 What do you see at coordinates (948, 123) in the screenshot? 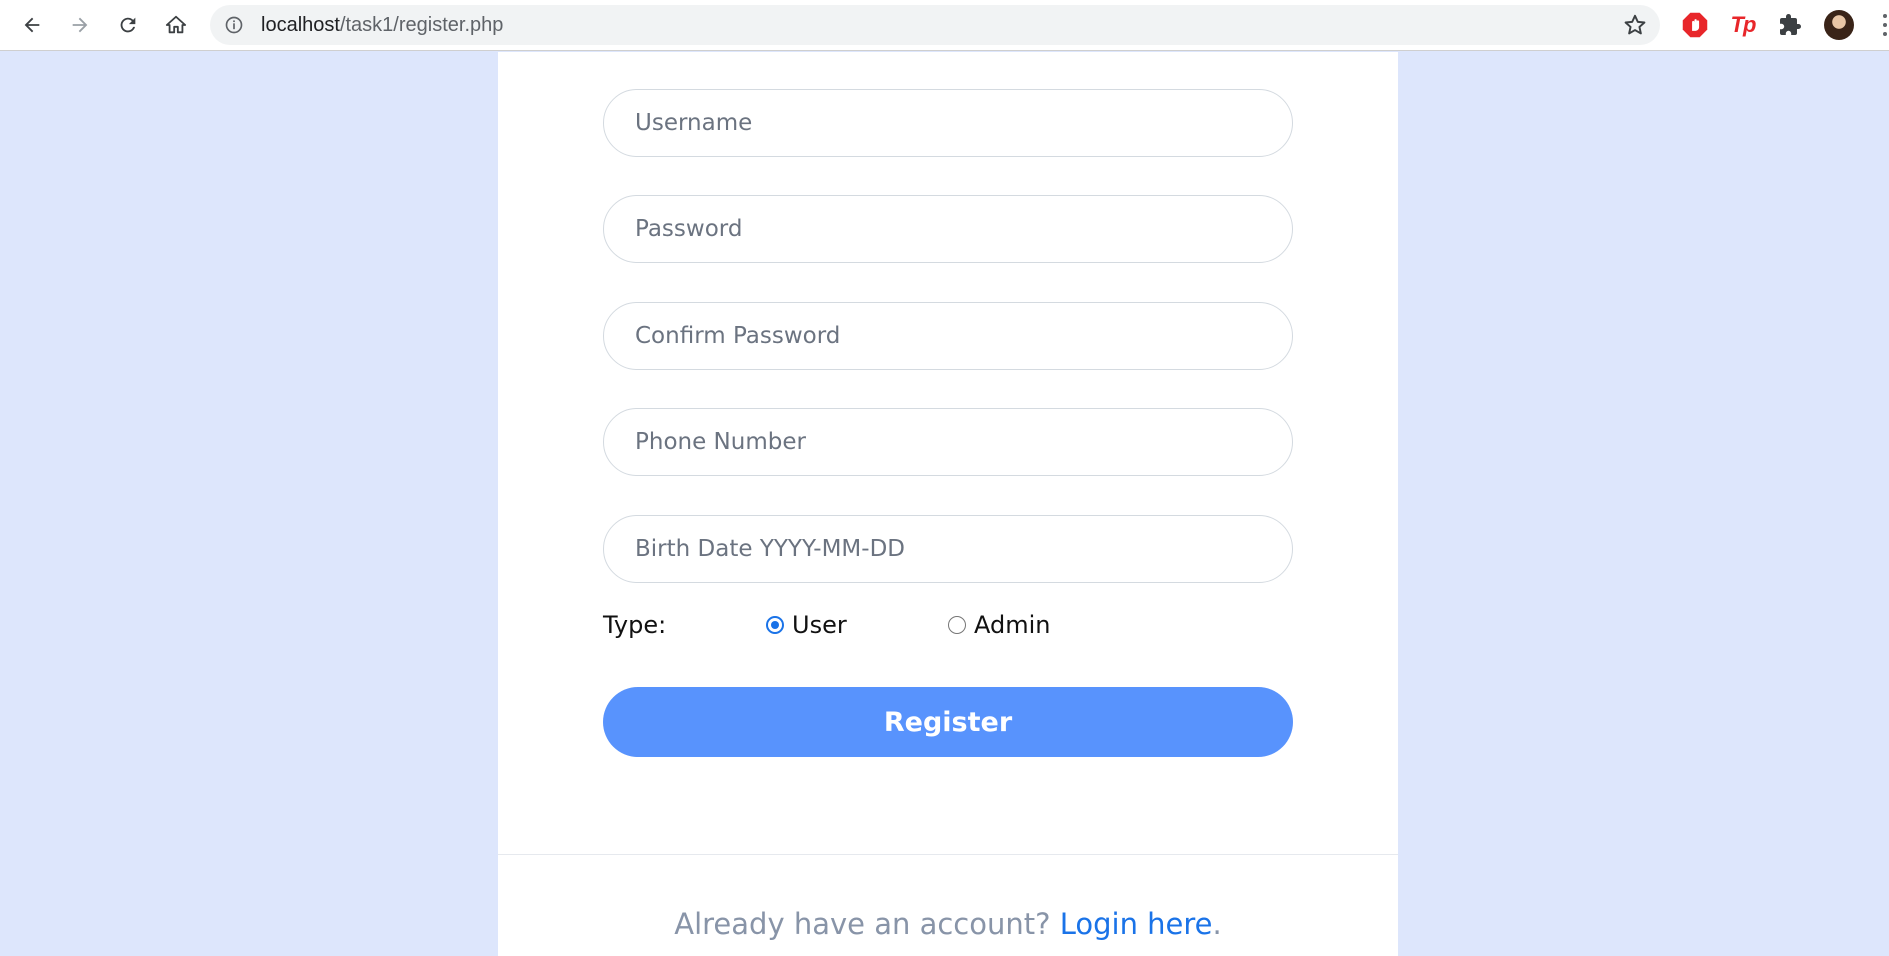
I see `username-input` at bounding box center [948, 123].